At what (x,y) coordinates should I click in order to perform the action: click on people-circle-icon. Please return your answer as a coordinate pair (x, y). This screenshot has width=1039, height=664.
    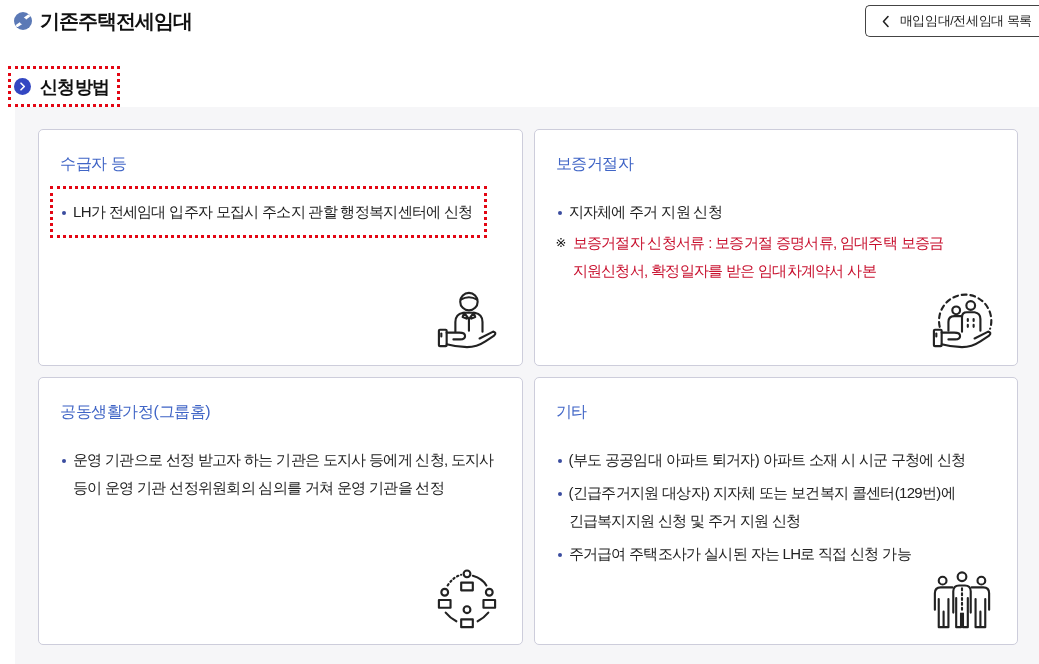
    Looking at the image, I should click on (466, 600).